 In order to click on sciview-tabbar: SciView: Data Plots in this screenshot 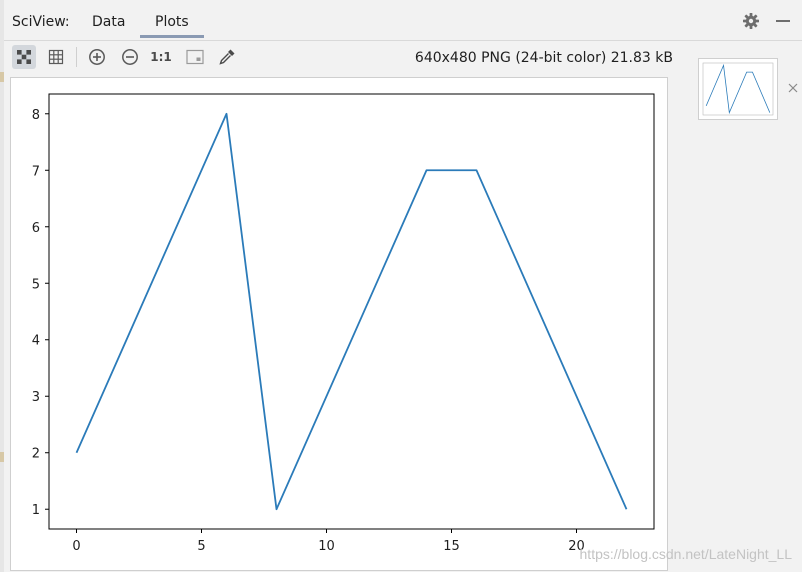, I will do `click(403, 20)`.